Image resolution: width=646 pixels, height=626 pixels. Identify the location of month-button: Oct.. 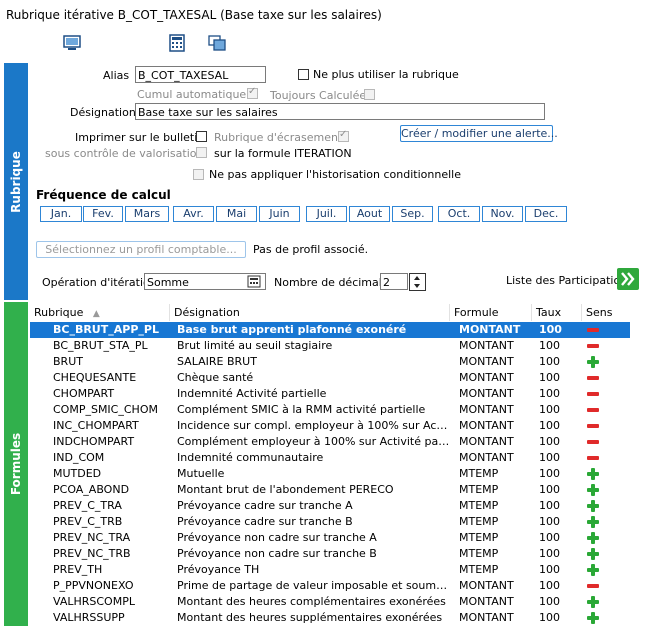
(459, 214).